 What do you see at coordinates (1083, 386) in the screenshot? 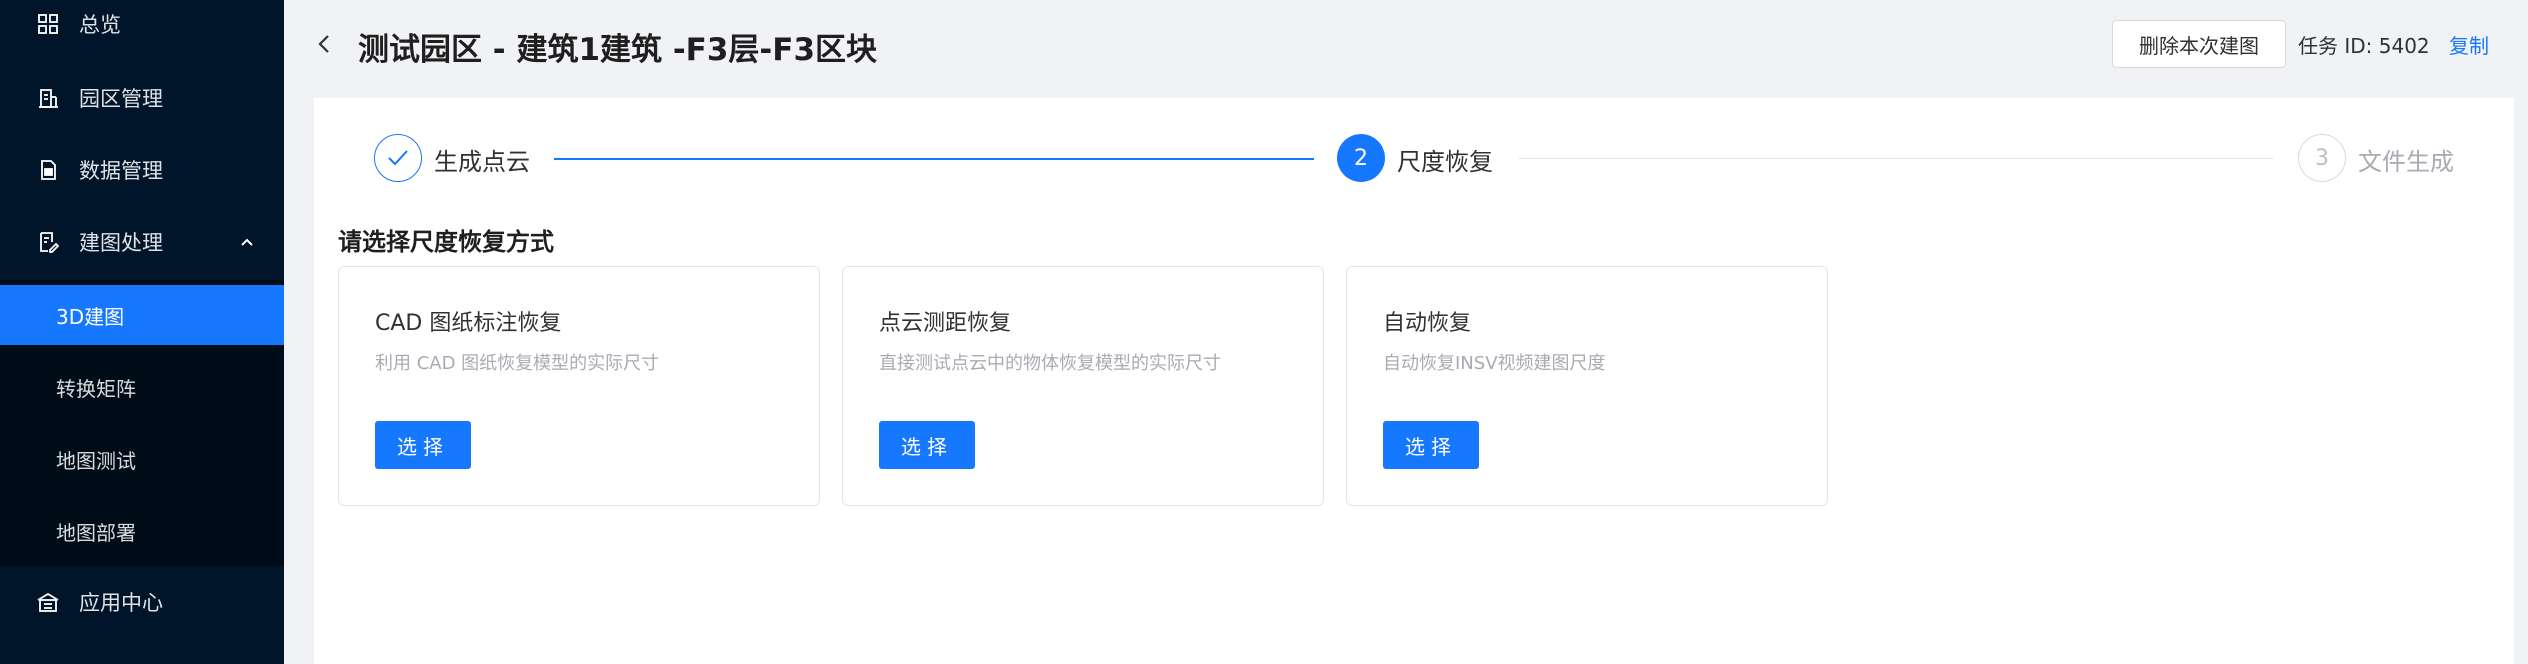
I see `option-card-point-cloud: 点云测距恢复 直接测试点云中的物体恢复模型的实际尺寸 选择` at bounding box center [1083, 386].